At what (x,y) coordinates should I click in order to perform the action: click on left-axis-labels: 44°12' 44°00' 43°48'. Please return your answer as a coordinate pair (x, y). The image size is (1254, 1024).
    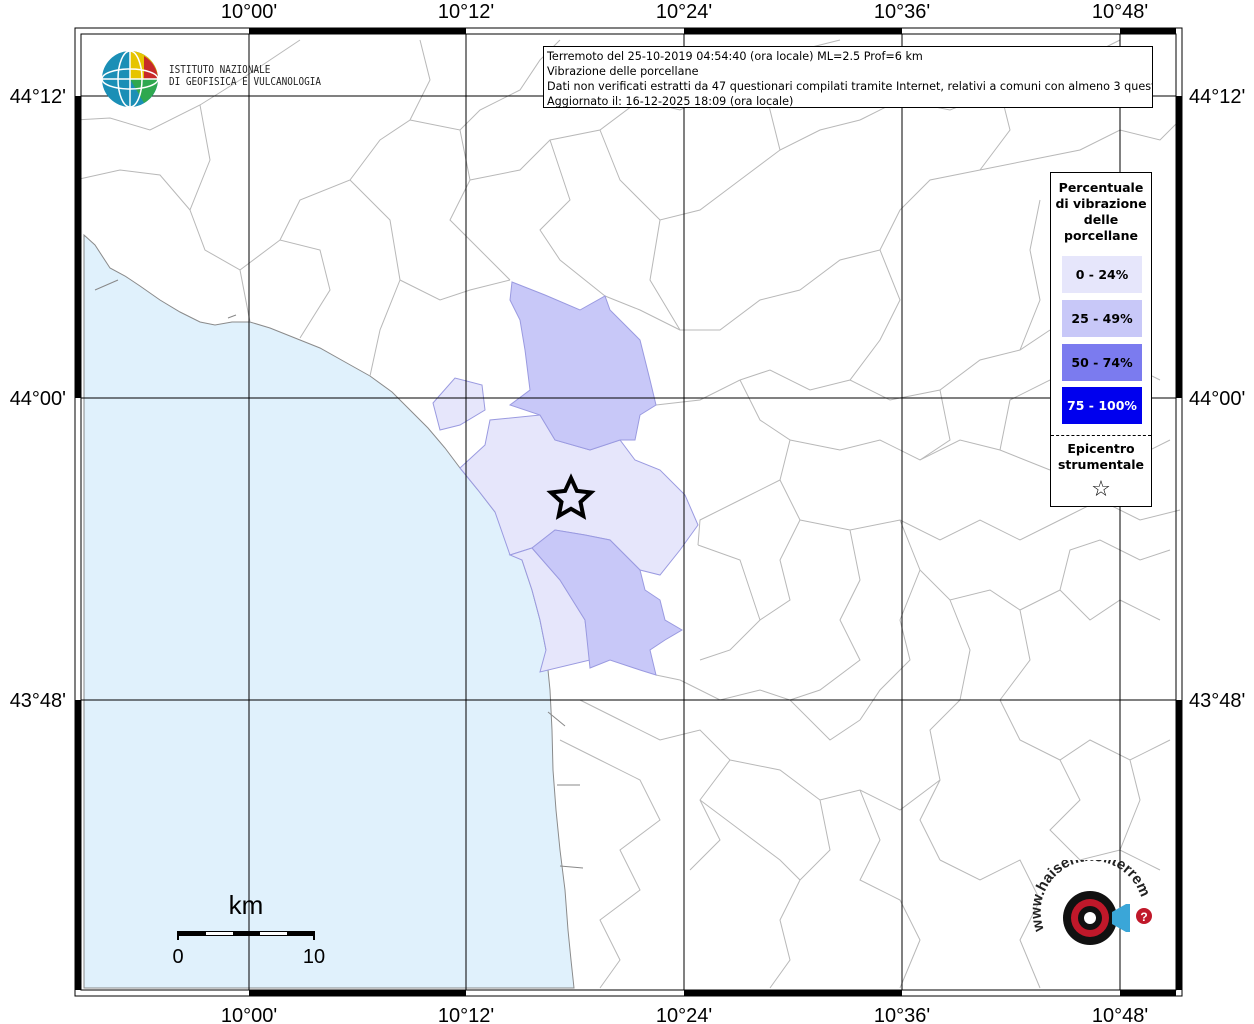
    Looking at the image, I should click on (38, 399).